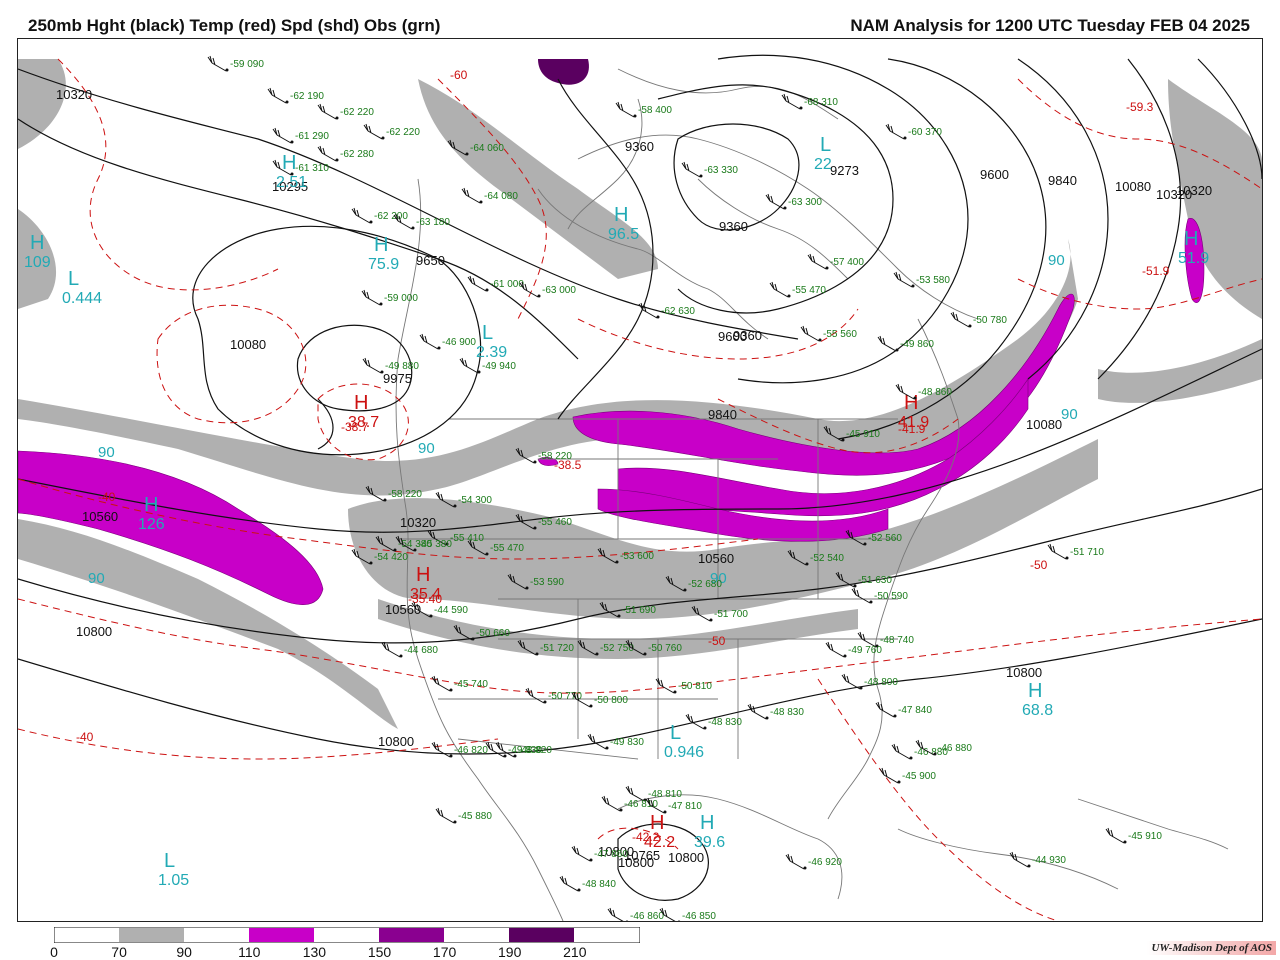 This screenshot has height=960, width=1280. I want to click on temp-contour-label: -59.3, so click(1140, 107).